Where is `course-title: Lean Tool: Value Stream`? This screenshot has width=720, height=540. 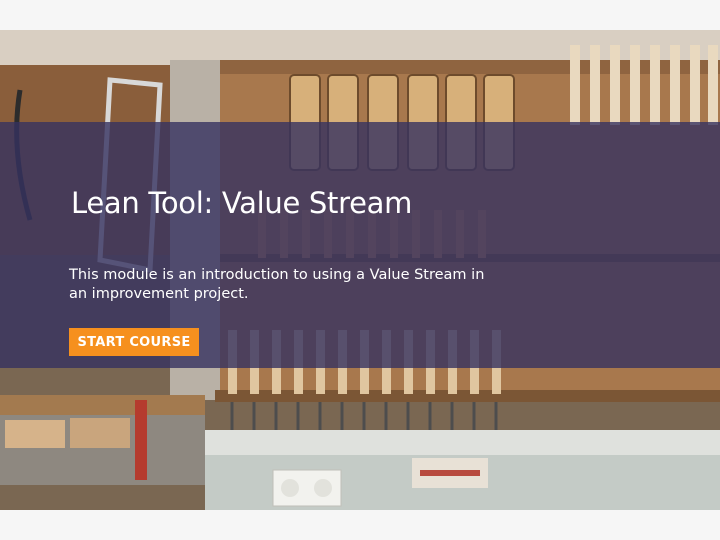
course-title: Lean Tool: Value Stream is located at coordinates (242, 203).